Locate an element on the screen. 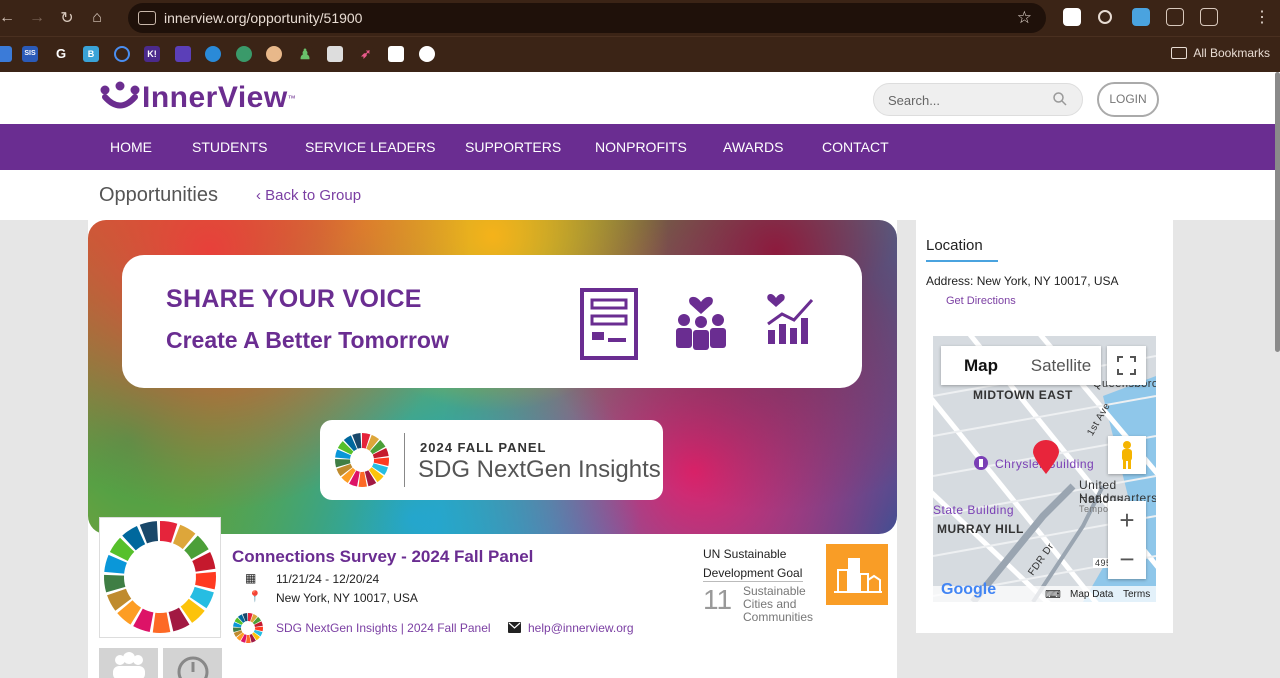  bookmark-icon: ➶ is located at coordinates (366, 54).